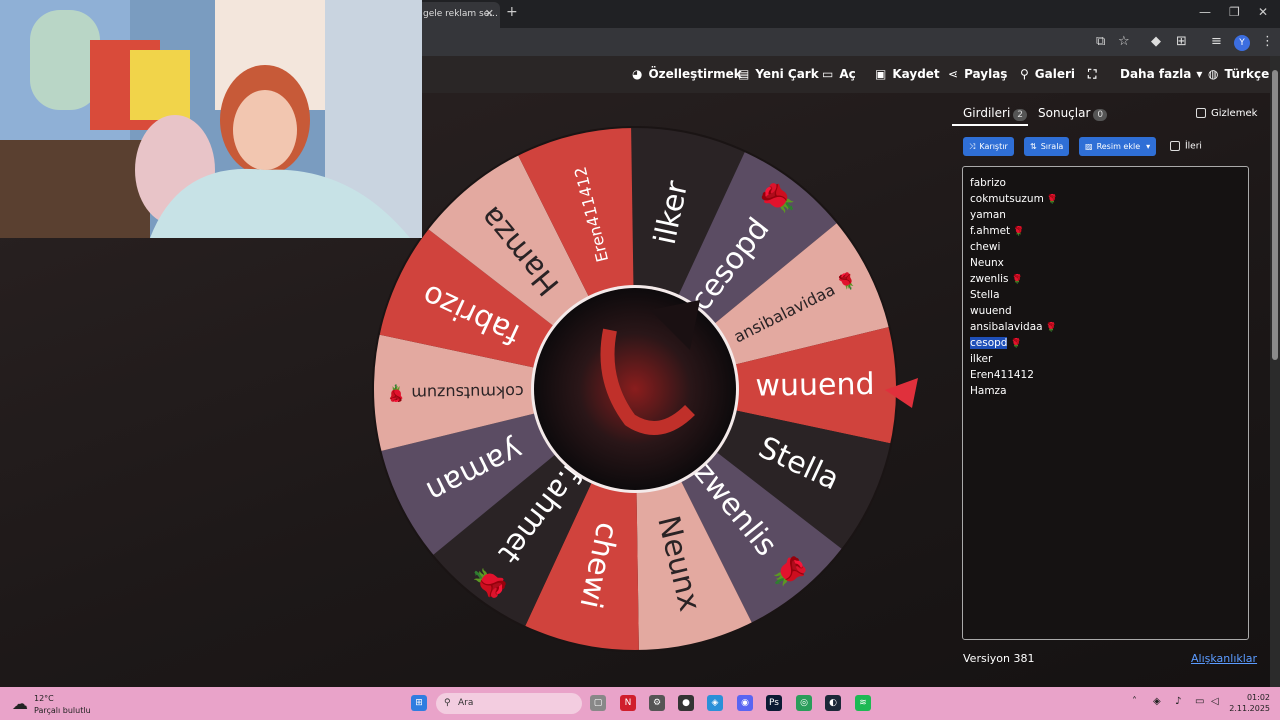 The width and height of the screenshot is (1280, 720). Describe the element at coordinates (686, 703) in the screenshot. I see `app-icon: ●` at that location.